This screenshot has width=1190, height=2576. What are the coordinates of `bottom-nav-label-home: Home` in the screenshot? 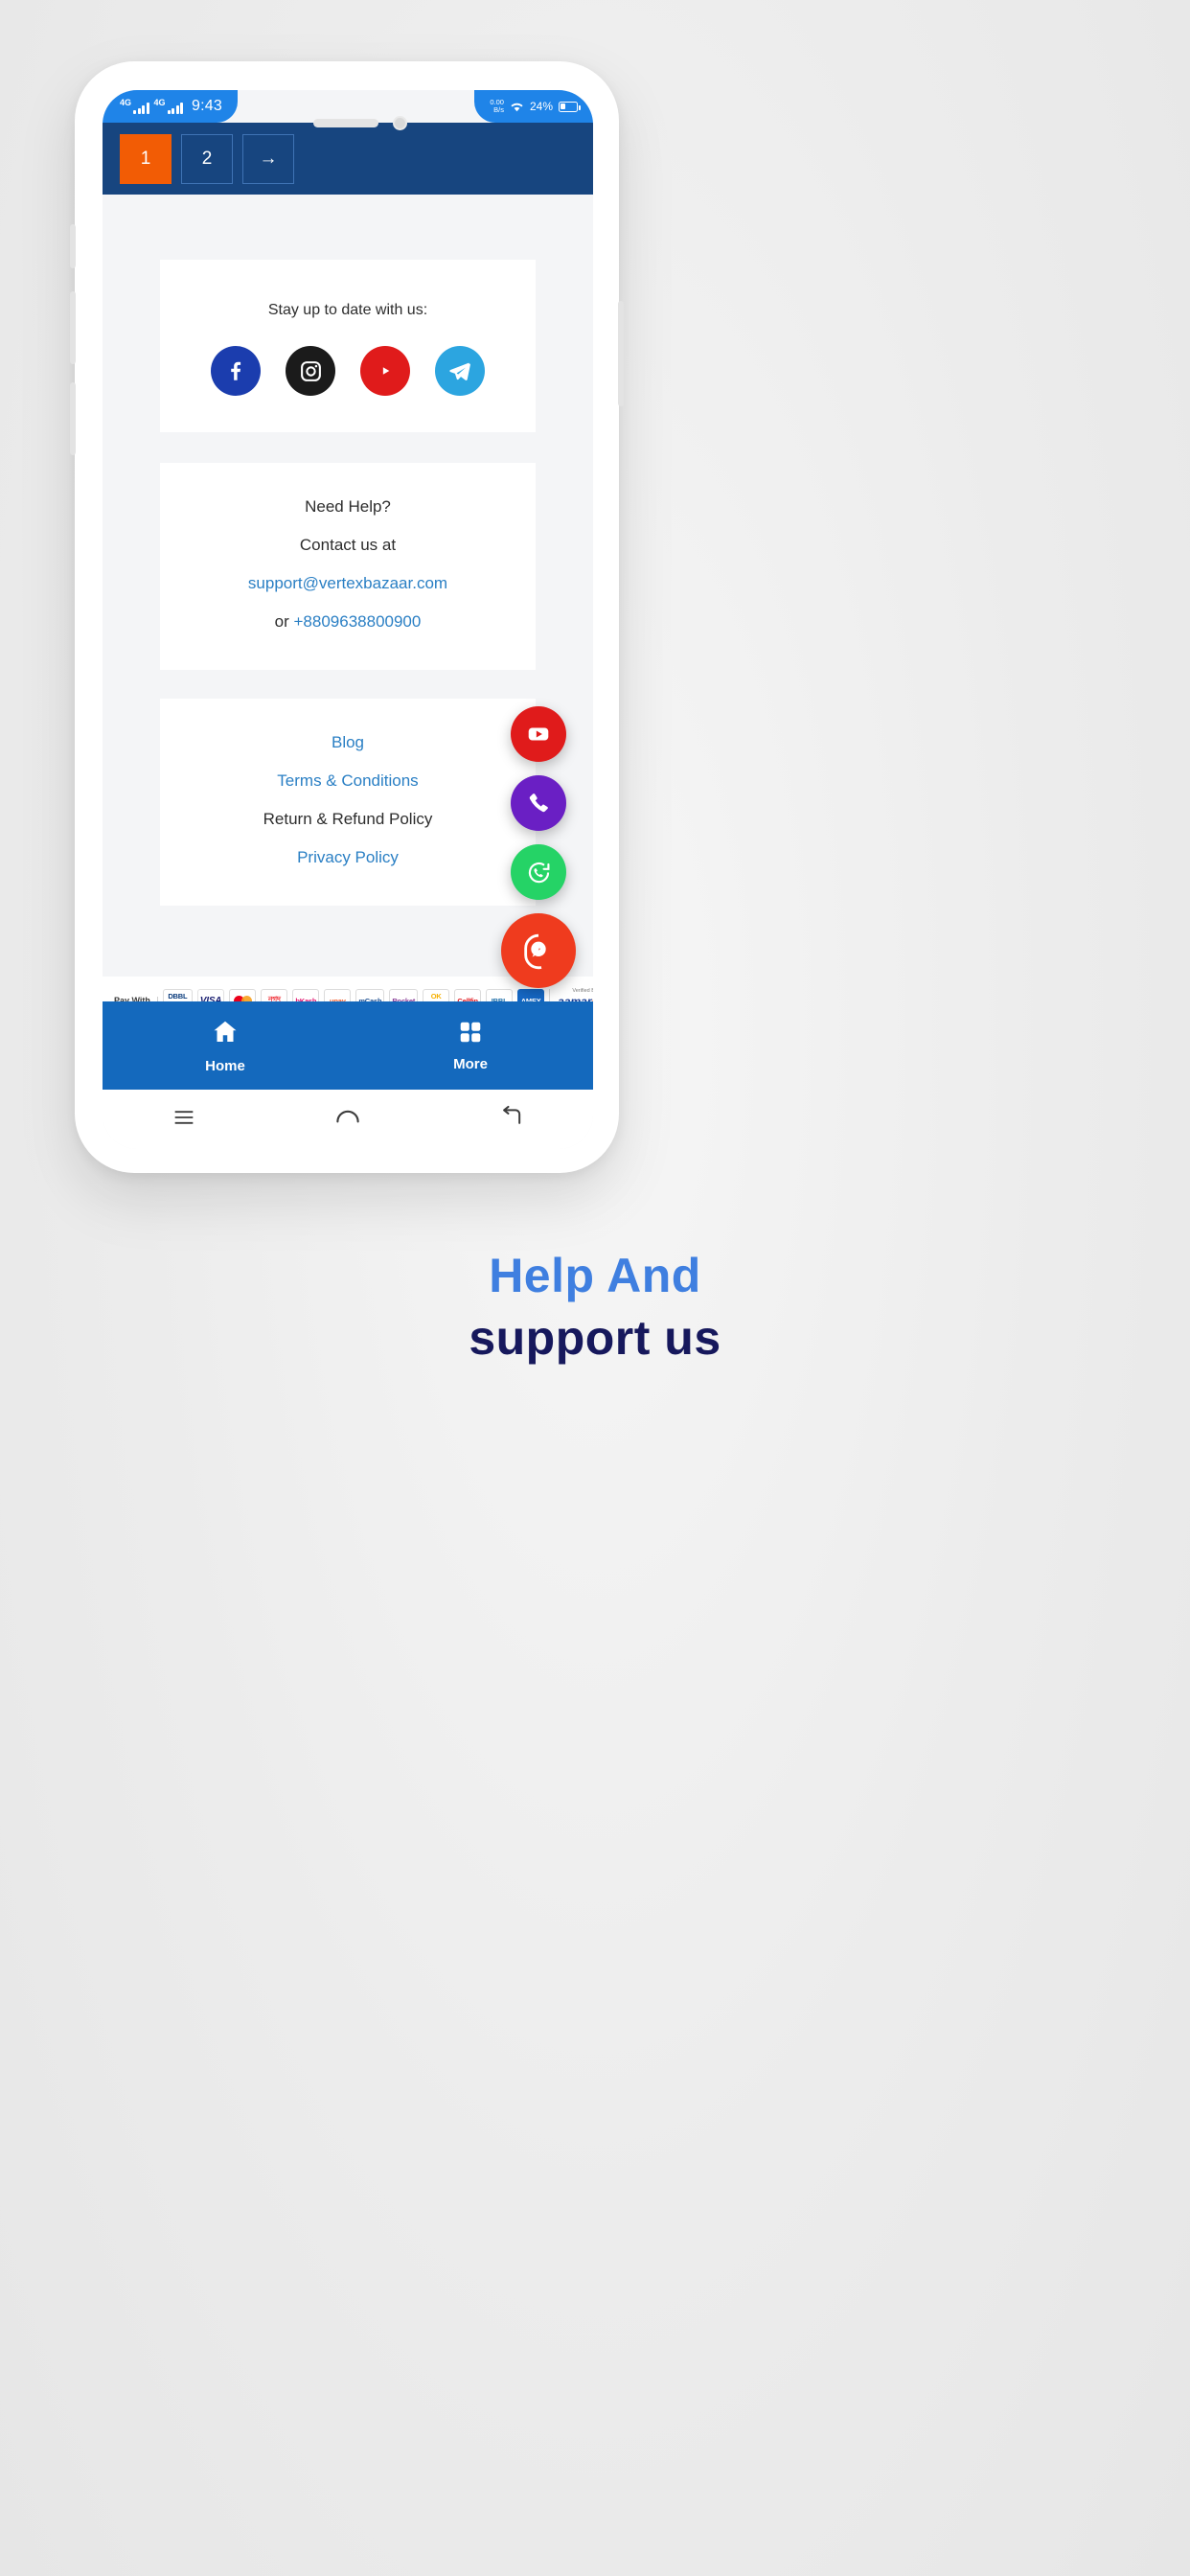 It's located at (225, 1065).